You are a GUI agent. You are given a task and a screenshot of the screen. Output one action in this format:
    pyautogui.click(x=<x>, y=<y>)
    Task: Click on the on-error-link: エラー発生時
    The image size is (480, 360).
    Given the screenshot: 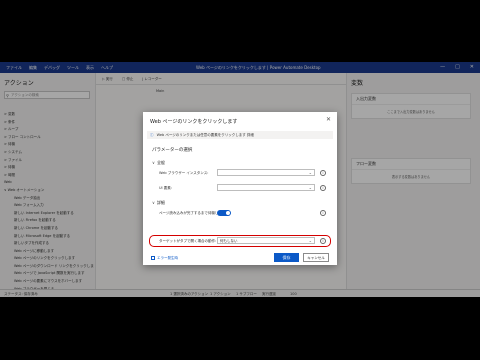 What is the action you would take?
    pyautogui.click(x=164, y=258)
    